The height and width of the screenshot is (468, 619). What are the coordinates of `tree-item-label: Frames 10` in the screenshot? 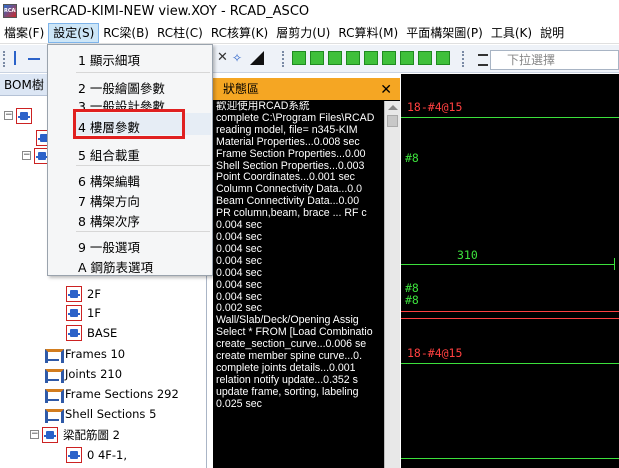 It's located at (95, 353).